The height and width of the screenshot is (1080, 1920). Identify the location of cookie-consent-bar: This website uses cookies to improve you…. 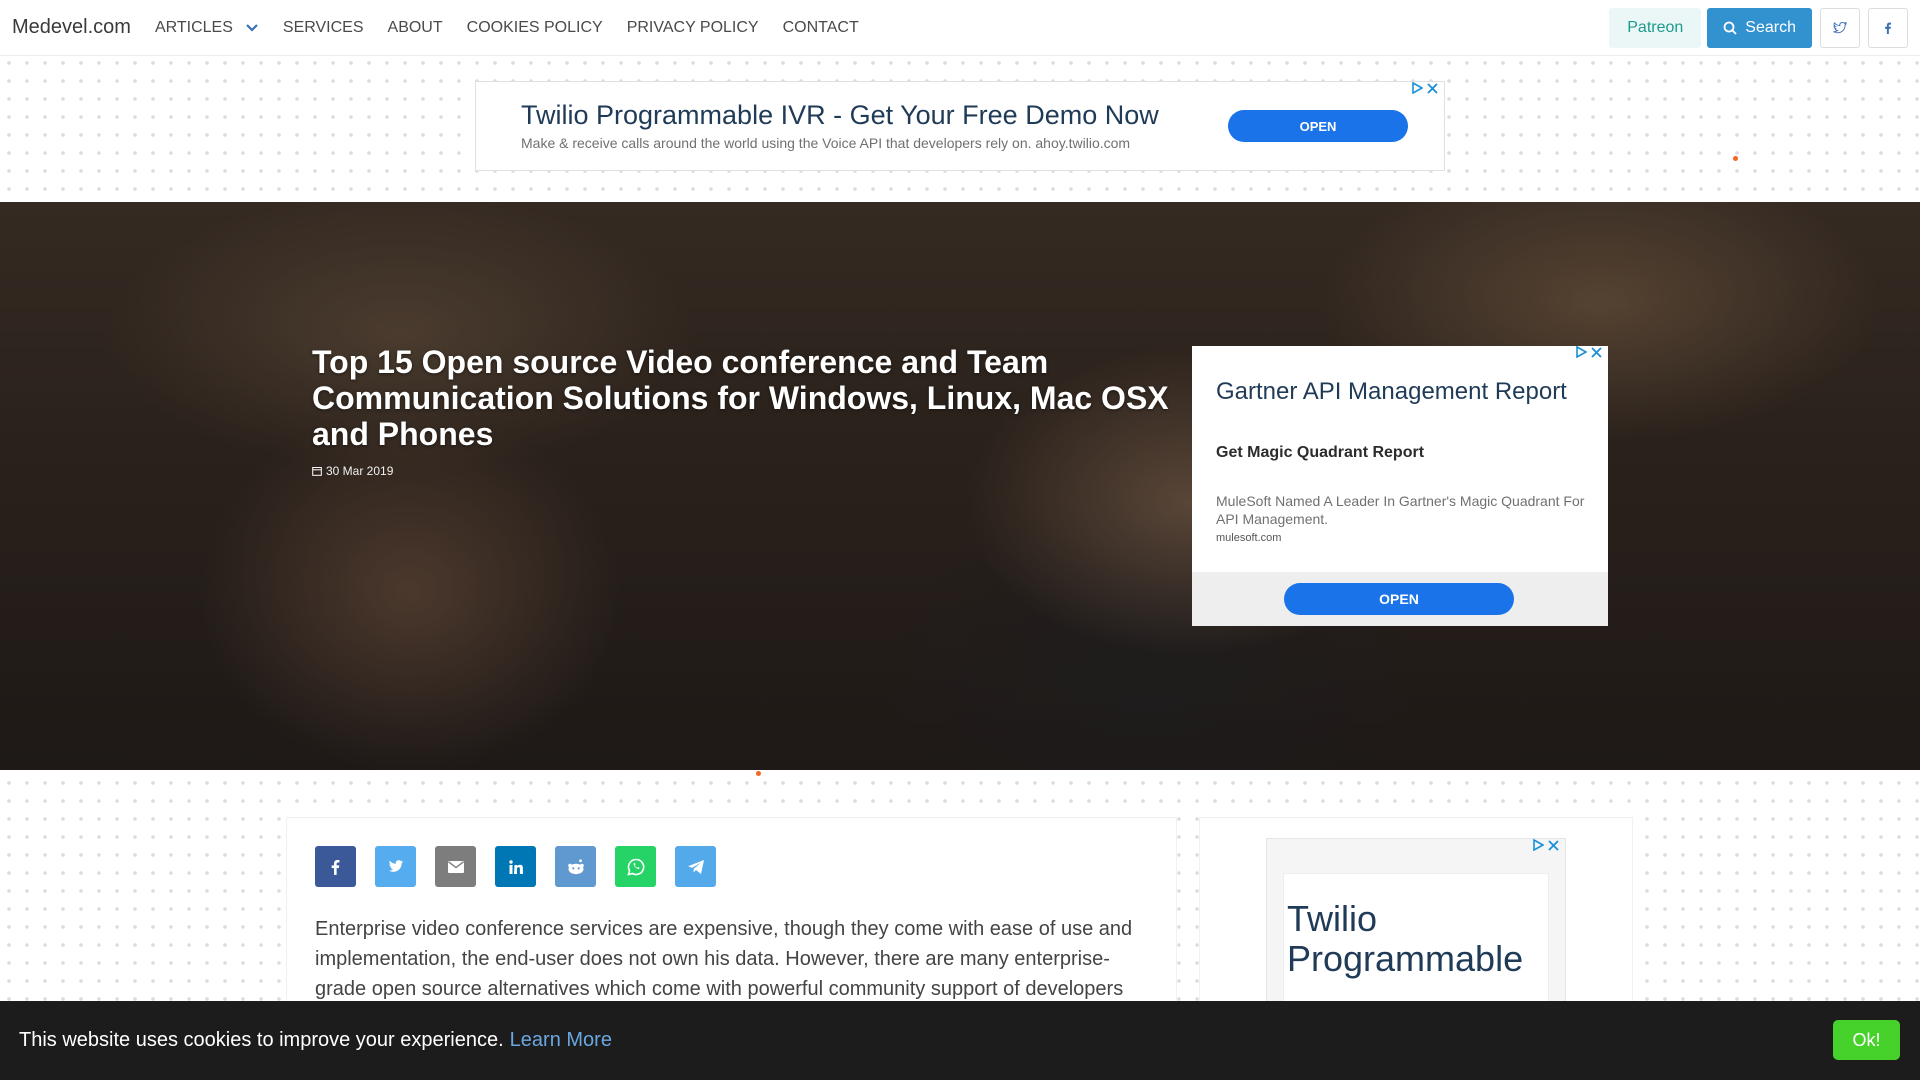
(960, 1040).